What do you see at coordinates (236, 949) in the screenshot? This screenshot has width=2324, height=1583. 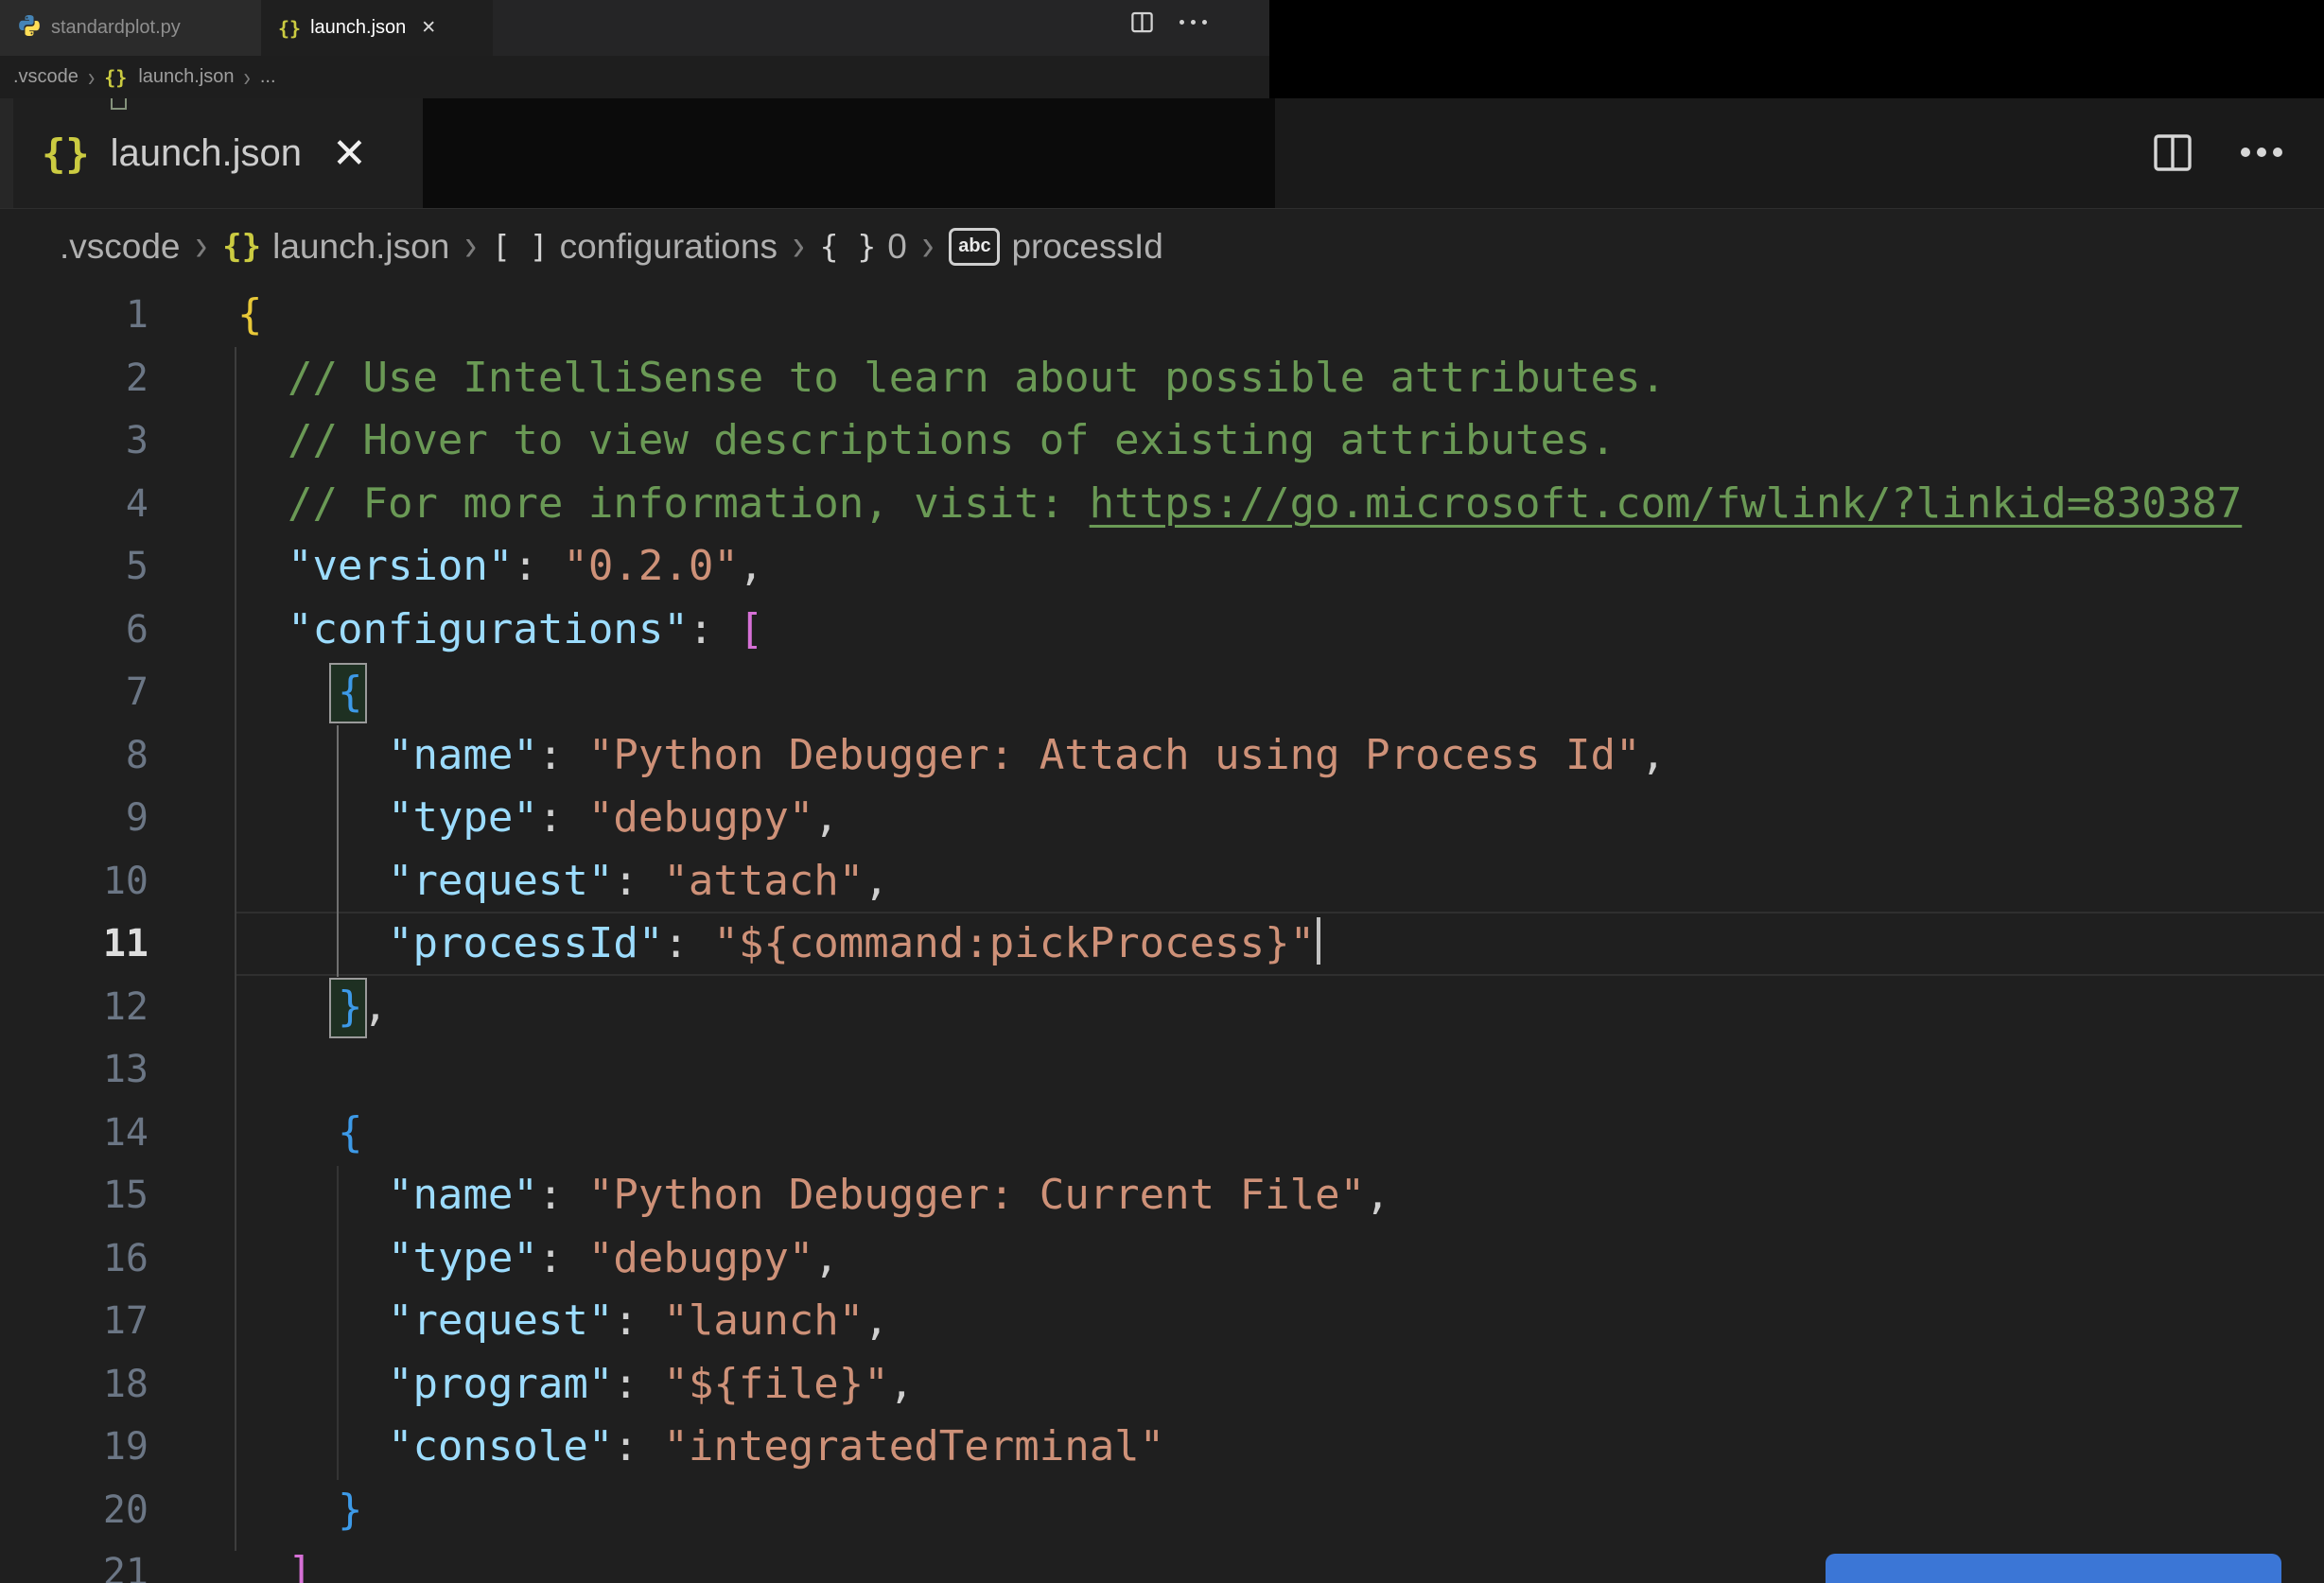 I see `indent-guide` at bounding box center [236, 949].